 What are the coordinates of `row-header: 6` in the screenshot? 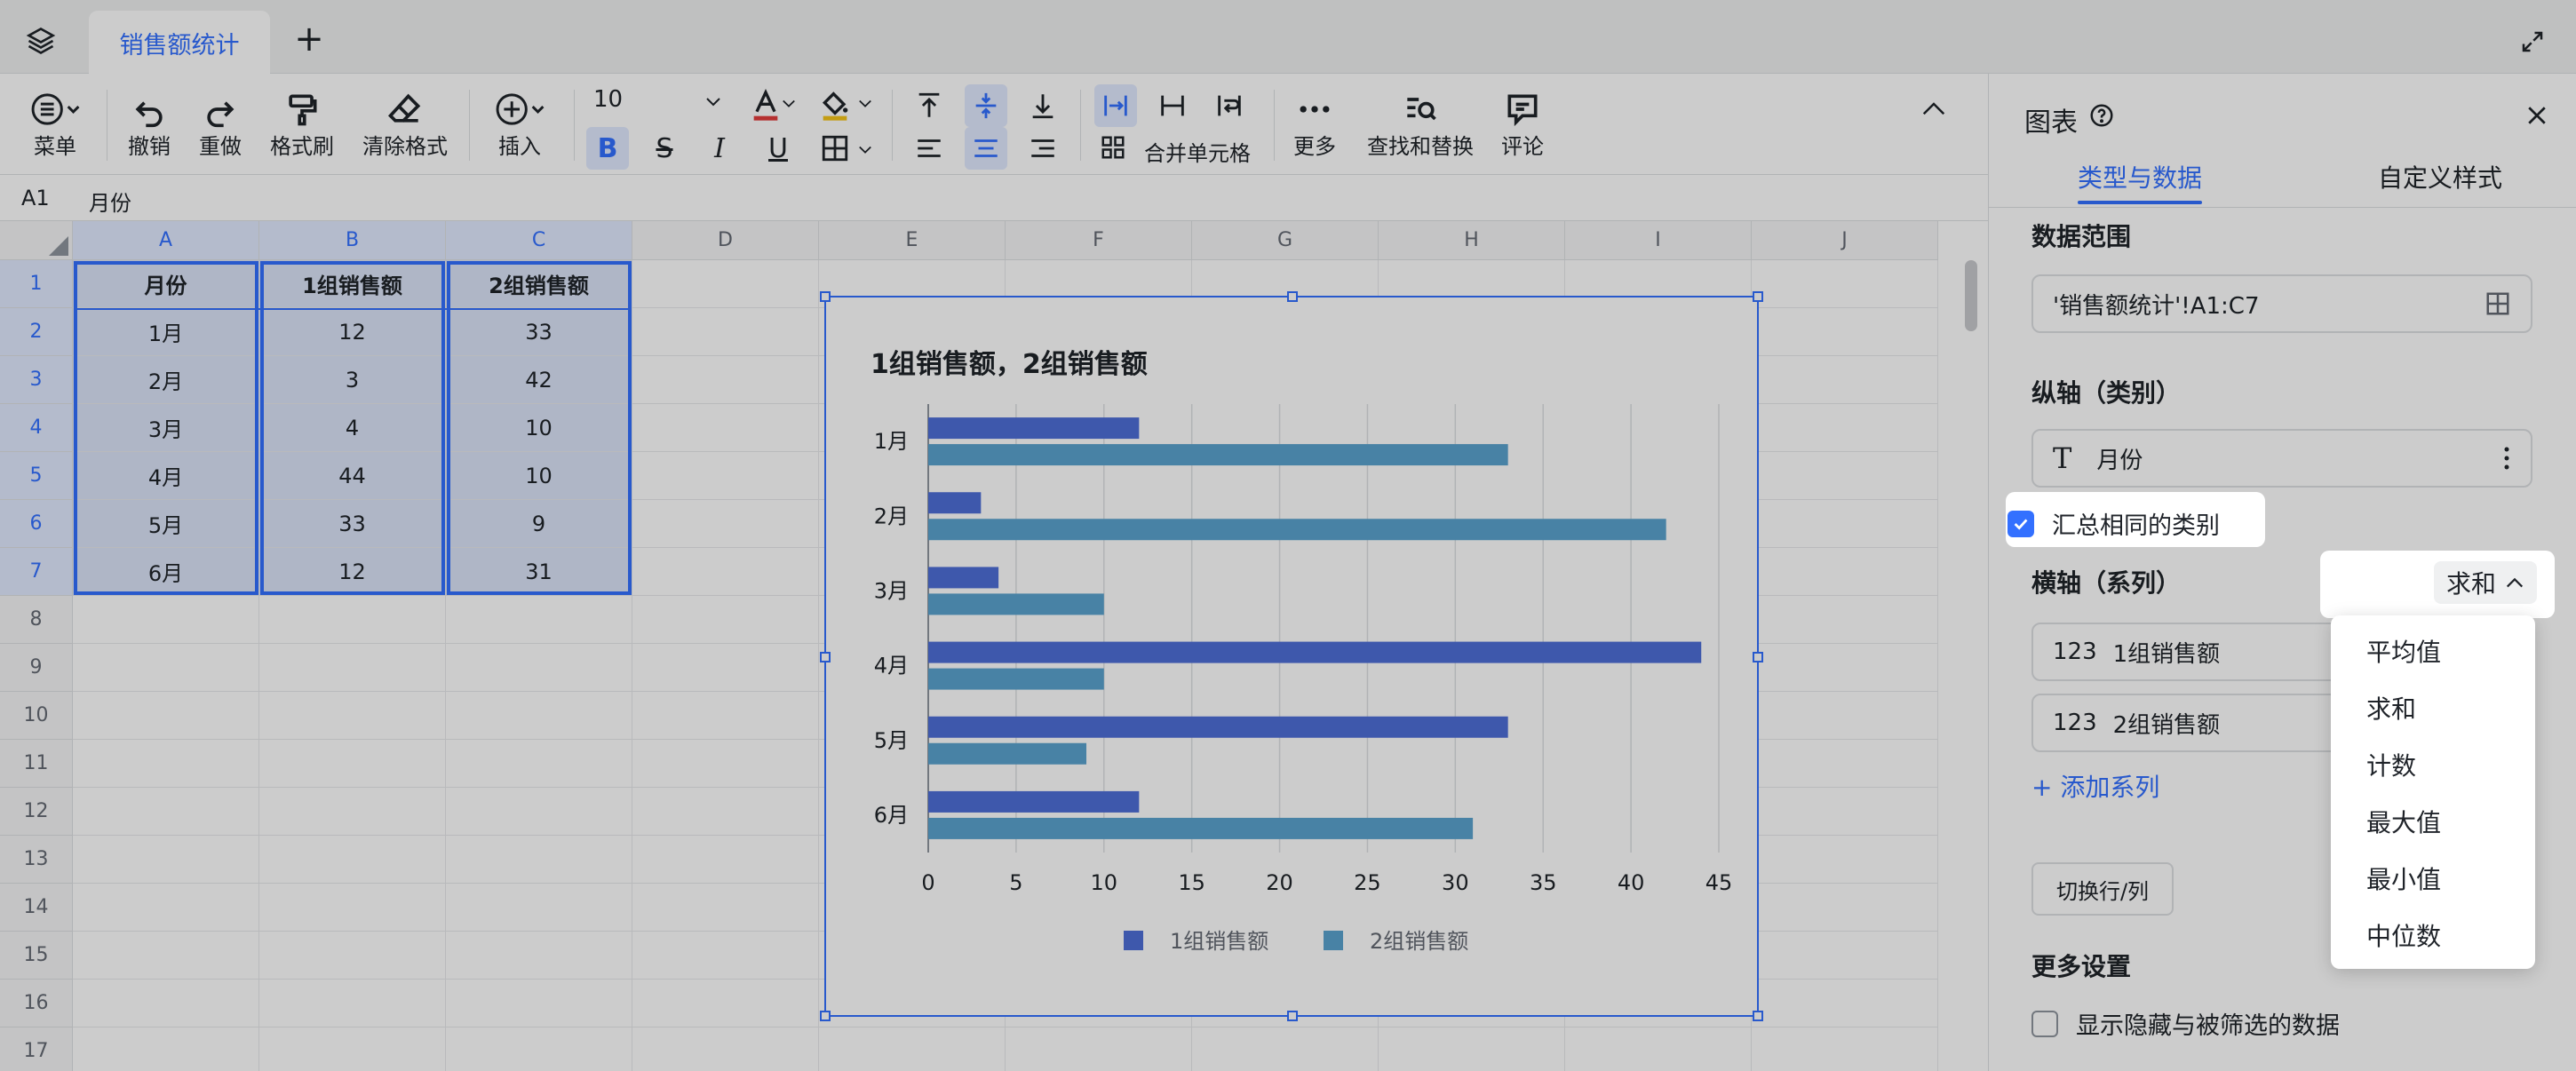 It's located at (36, 524).